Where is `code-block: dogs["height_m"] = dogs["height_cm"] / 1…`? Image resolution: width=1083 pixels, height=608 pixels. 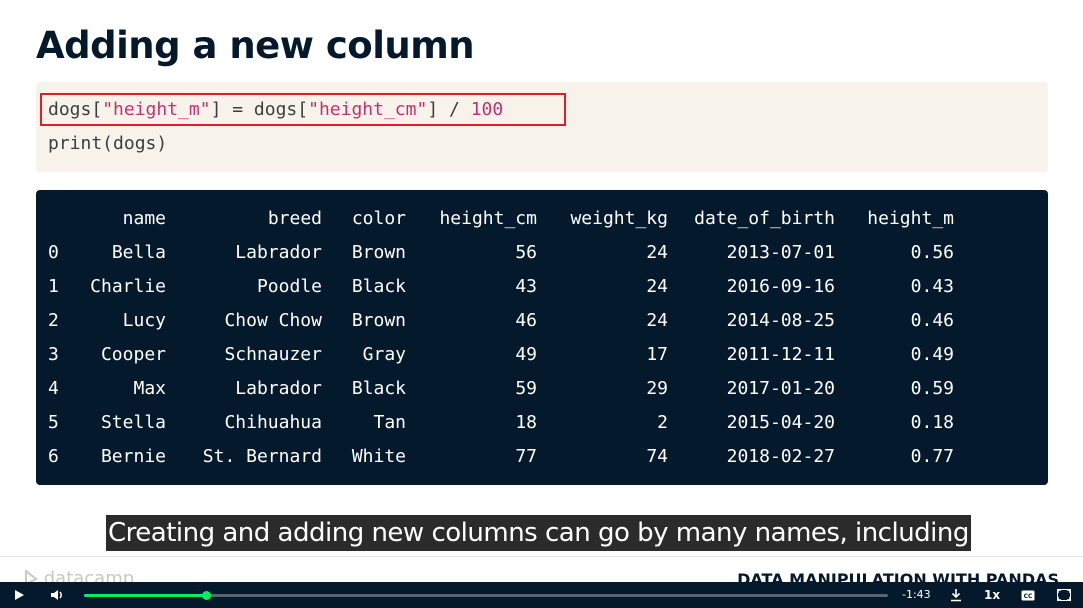
code-block: dogs["height_m"] = dogs["height_cm"] / 1… is located at coordinates (542, 127).